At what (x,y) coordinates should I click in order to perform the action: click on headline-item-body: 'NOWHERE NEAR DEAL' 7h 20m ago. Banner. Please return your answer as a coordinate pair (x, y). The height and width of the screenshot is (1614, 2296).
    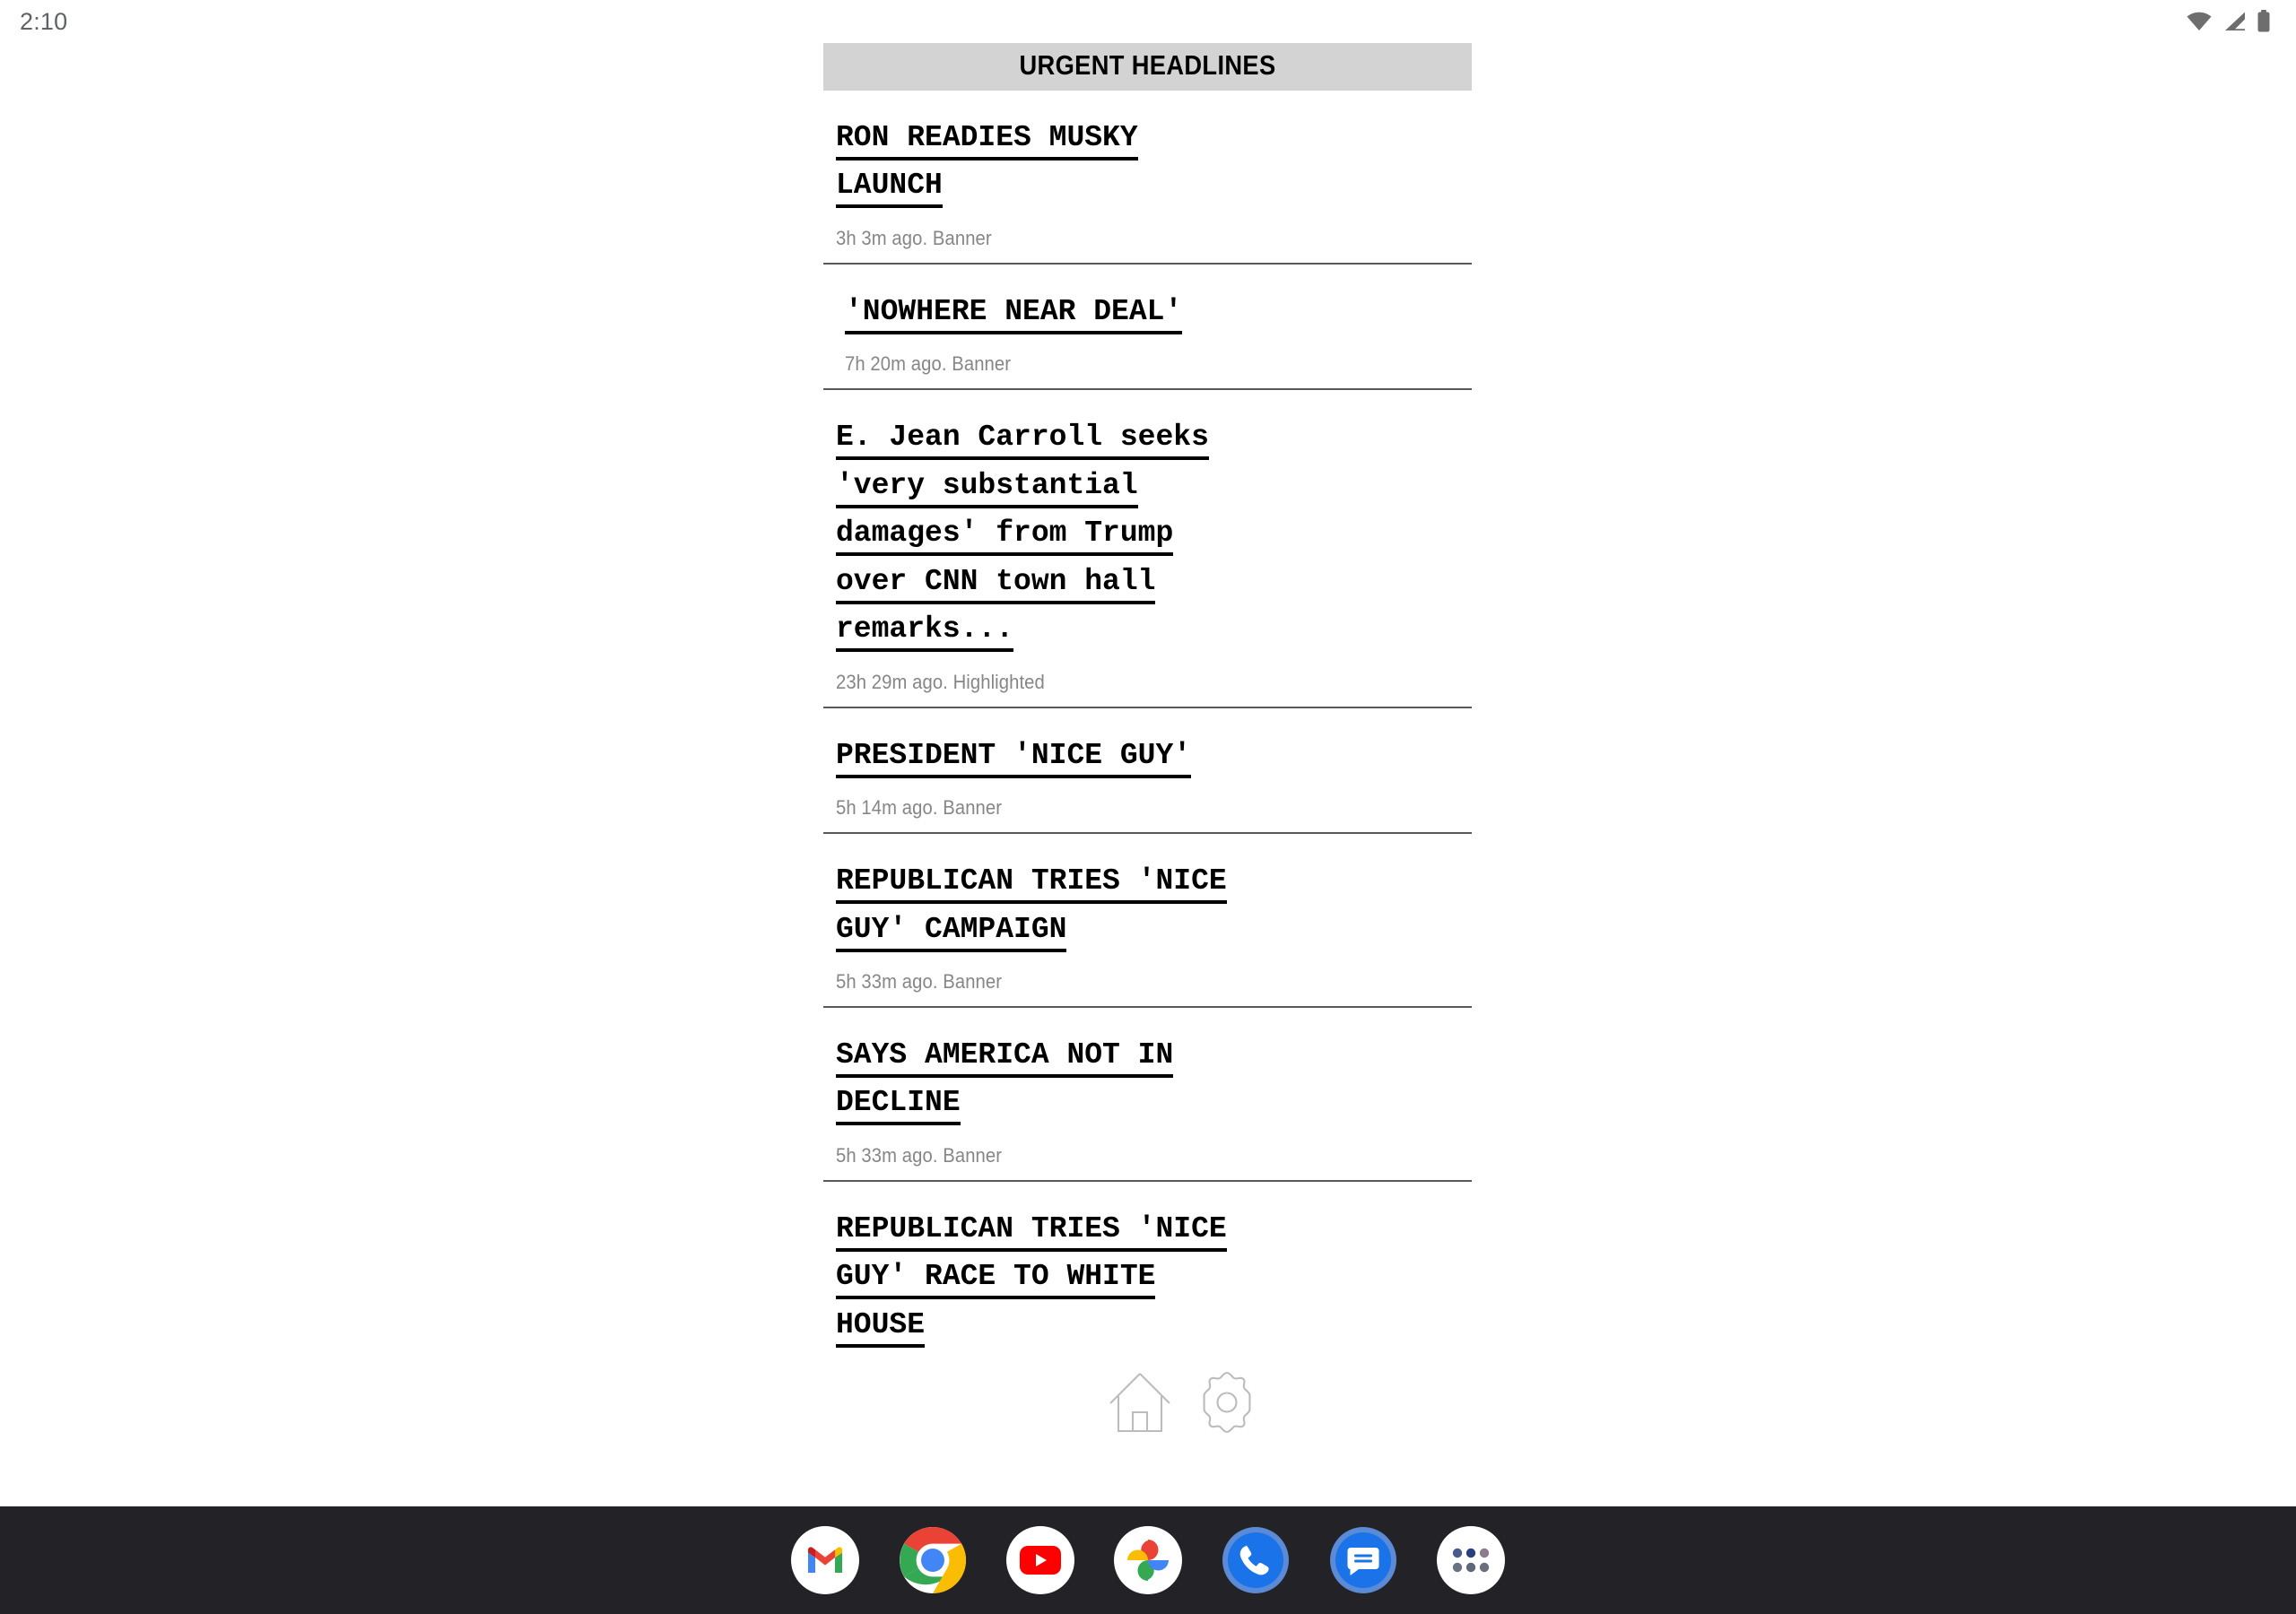
    Looking at the image, I should click on (1147, 326).